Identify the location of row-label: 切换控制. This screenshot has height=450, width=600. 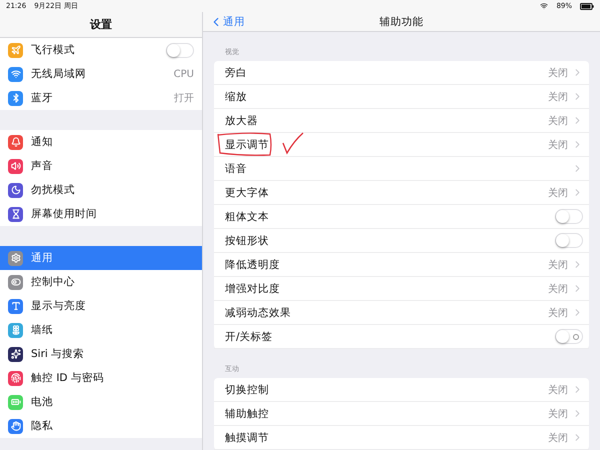
(247, 389).